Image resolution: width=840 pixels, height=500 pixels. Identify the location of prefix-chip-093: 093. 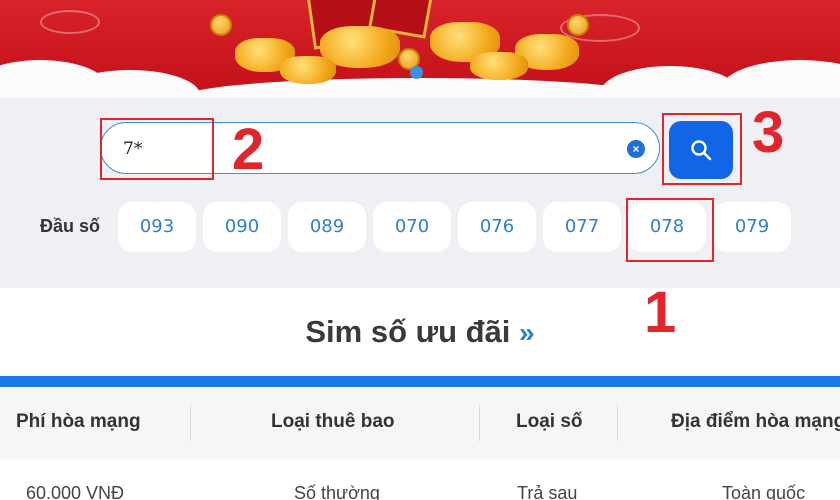
(157, 227).